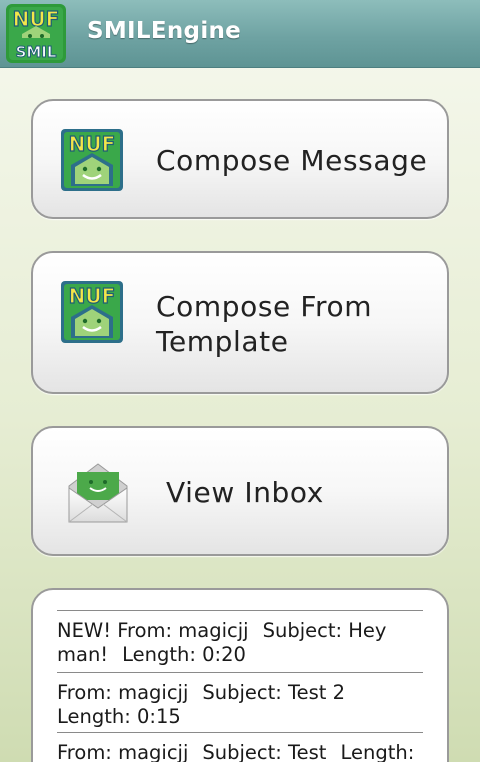 Image resolution: width=480 pixels, height=762 pixels. I want to click on message-length: Length: 0:20, so click(184, 654).